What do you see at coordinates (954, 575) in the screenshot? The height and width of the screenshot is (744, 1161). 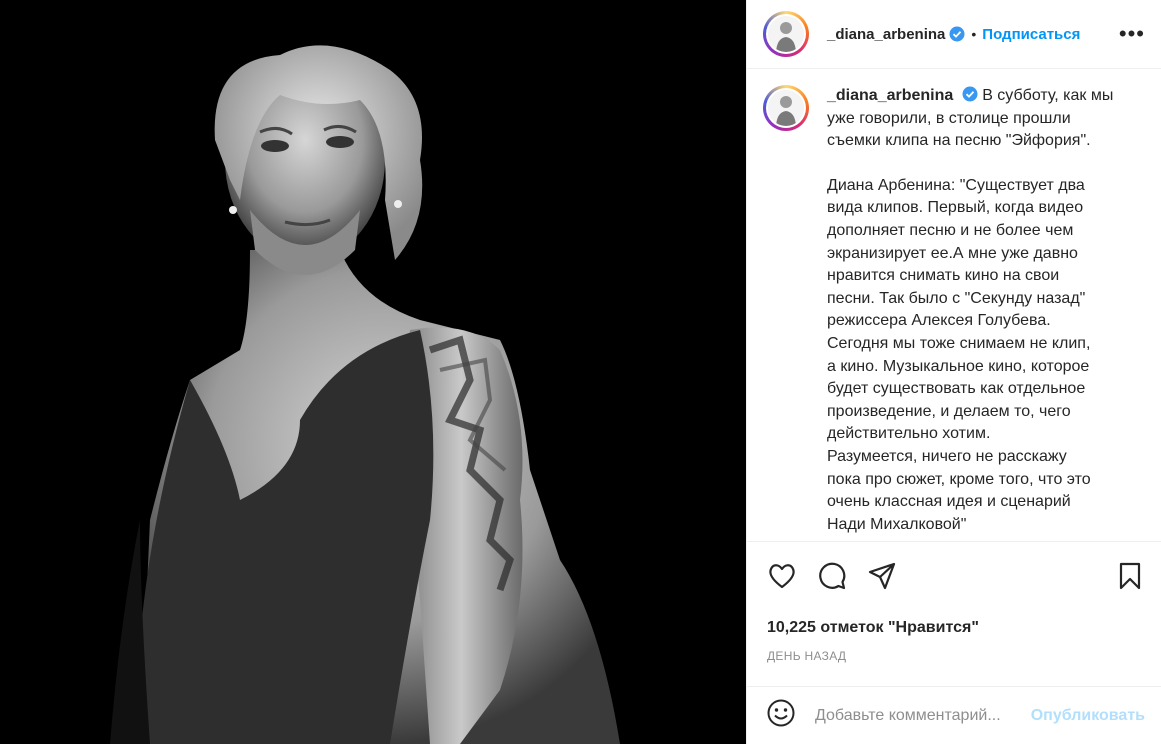 I see `action-bar` at bounding box center [954, 575].